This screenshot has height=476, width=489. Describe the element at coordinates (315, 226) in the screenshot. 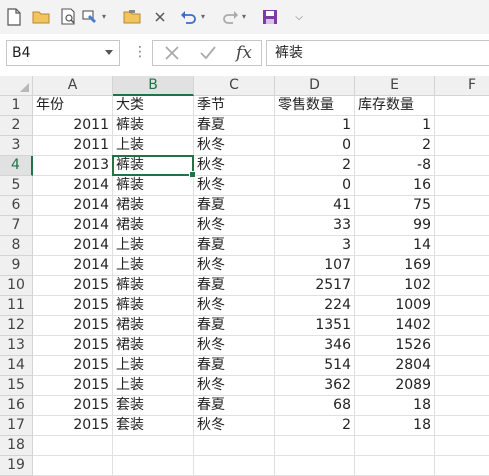

I see `cell-d7: 33` at that location.